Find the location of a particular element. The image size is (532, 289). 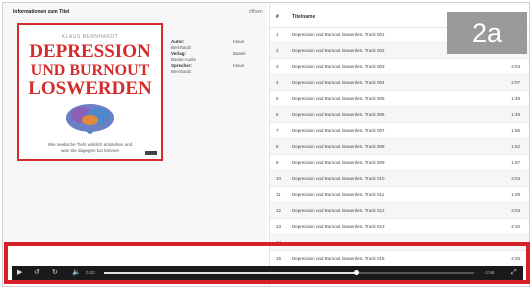

track-number: 4 is located at coordinates (277, 82).